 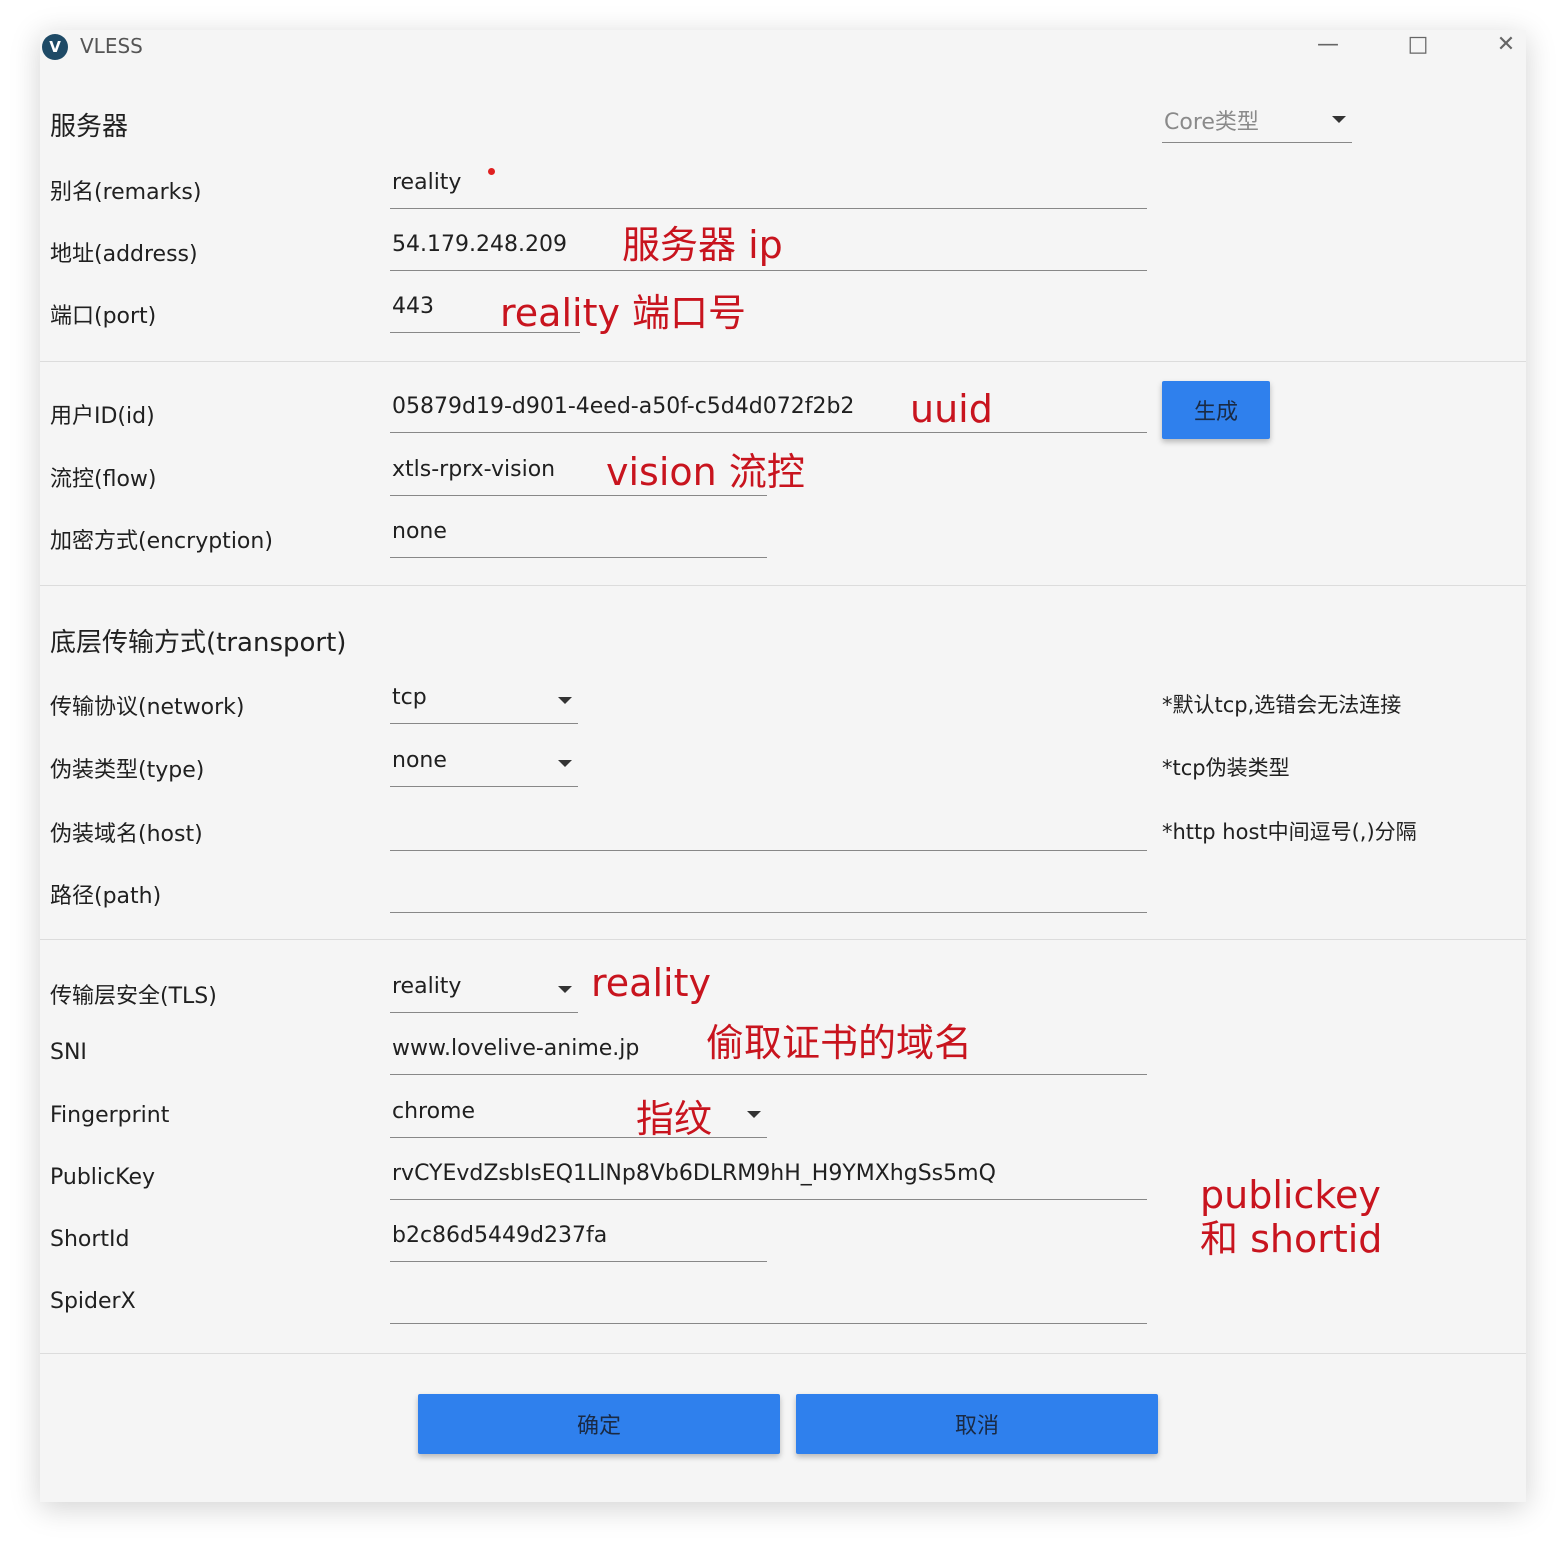 What do you see at coordinates (474, 469) in the screenshot?
I see `flow-value: xtls-rprx-vision` at bounding box center [474, 469].